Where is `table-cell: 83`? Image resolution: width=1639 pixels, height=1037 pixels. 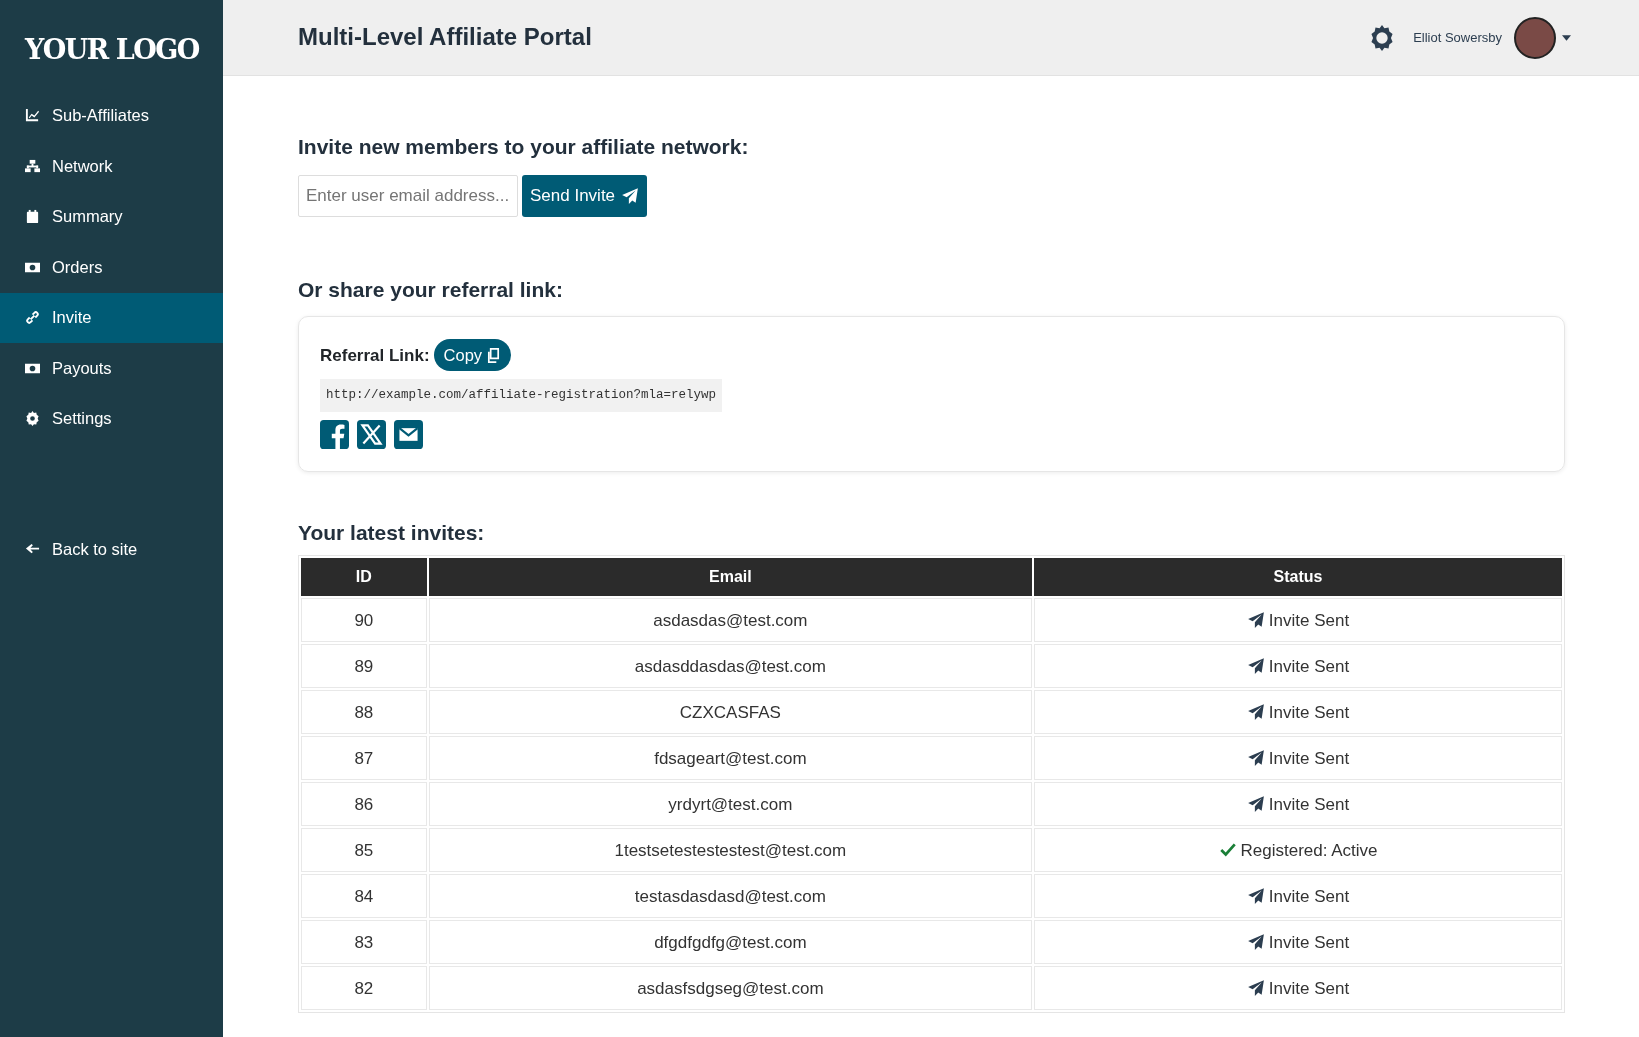 table-cell: 83 is located at coordinates (364, 942).